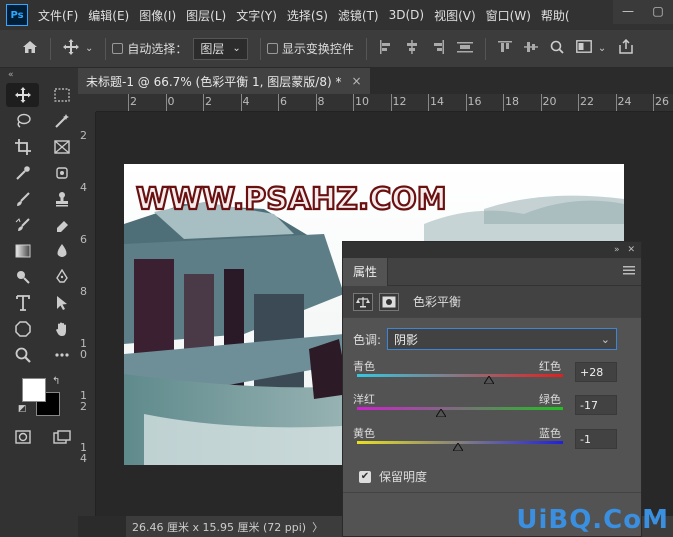 The height and width of the screenshot is (537, 673). I want to click on menu-window: 窗口(W), so click(508, 15).